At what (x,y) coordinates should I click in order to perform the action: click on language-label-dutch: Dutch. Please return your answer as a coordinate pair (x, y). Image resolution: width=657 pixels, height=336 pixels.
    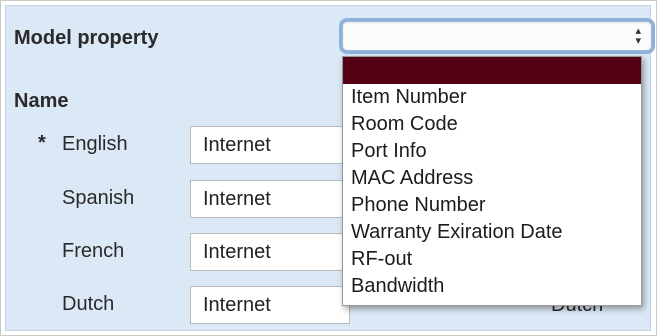
    Looking at the image, I should click on (88, 304).